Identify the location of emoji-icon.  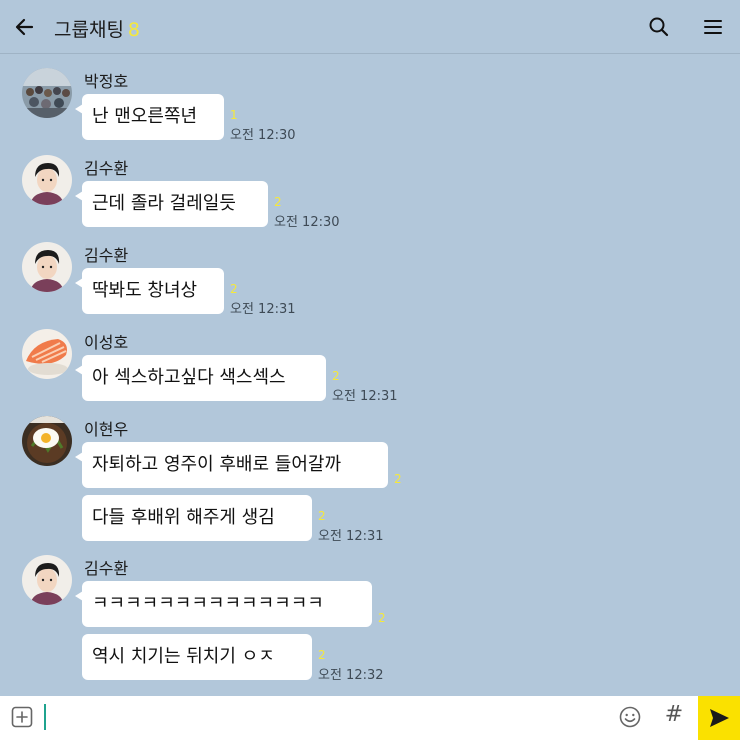
(630, 717).